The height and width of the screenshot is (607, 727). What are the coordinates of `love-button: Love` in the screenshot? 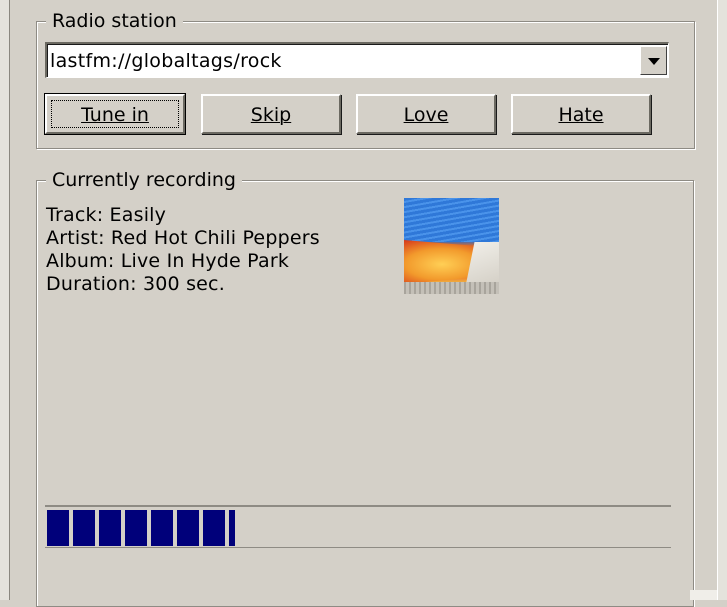 It's located at (426, 114).